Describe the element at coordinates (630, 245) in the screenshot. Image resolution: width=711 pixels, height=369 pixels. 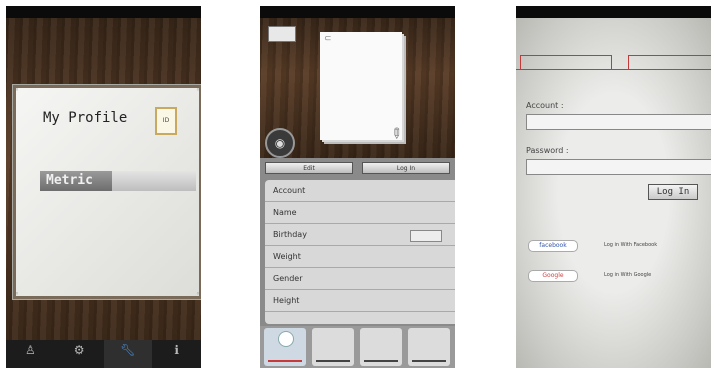
I see `facebook-login-text: Log in With Facebook` at that location.